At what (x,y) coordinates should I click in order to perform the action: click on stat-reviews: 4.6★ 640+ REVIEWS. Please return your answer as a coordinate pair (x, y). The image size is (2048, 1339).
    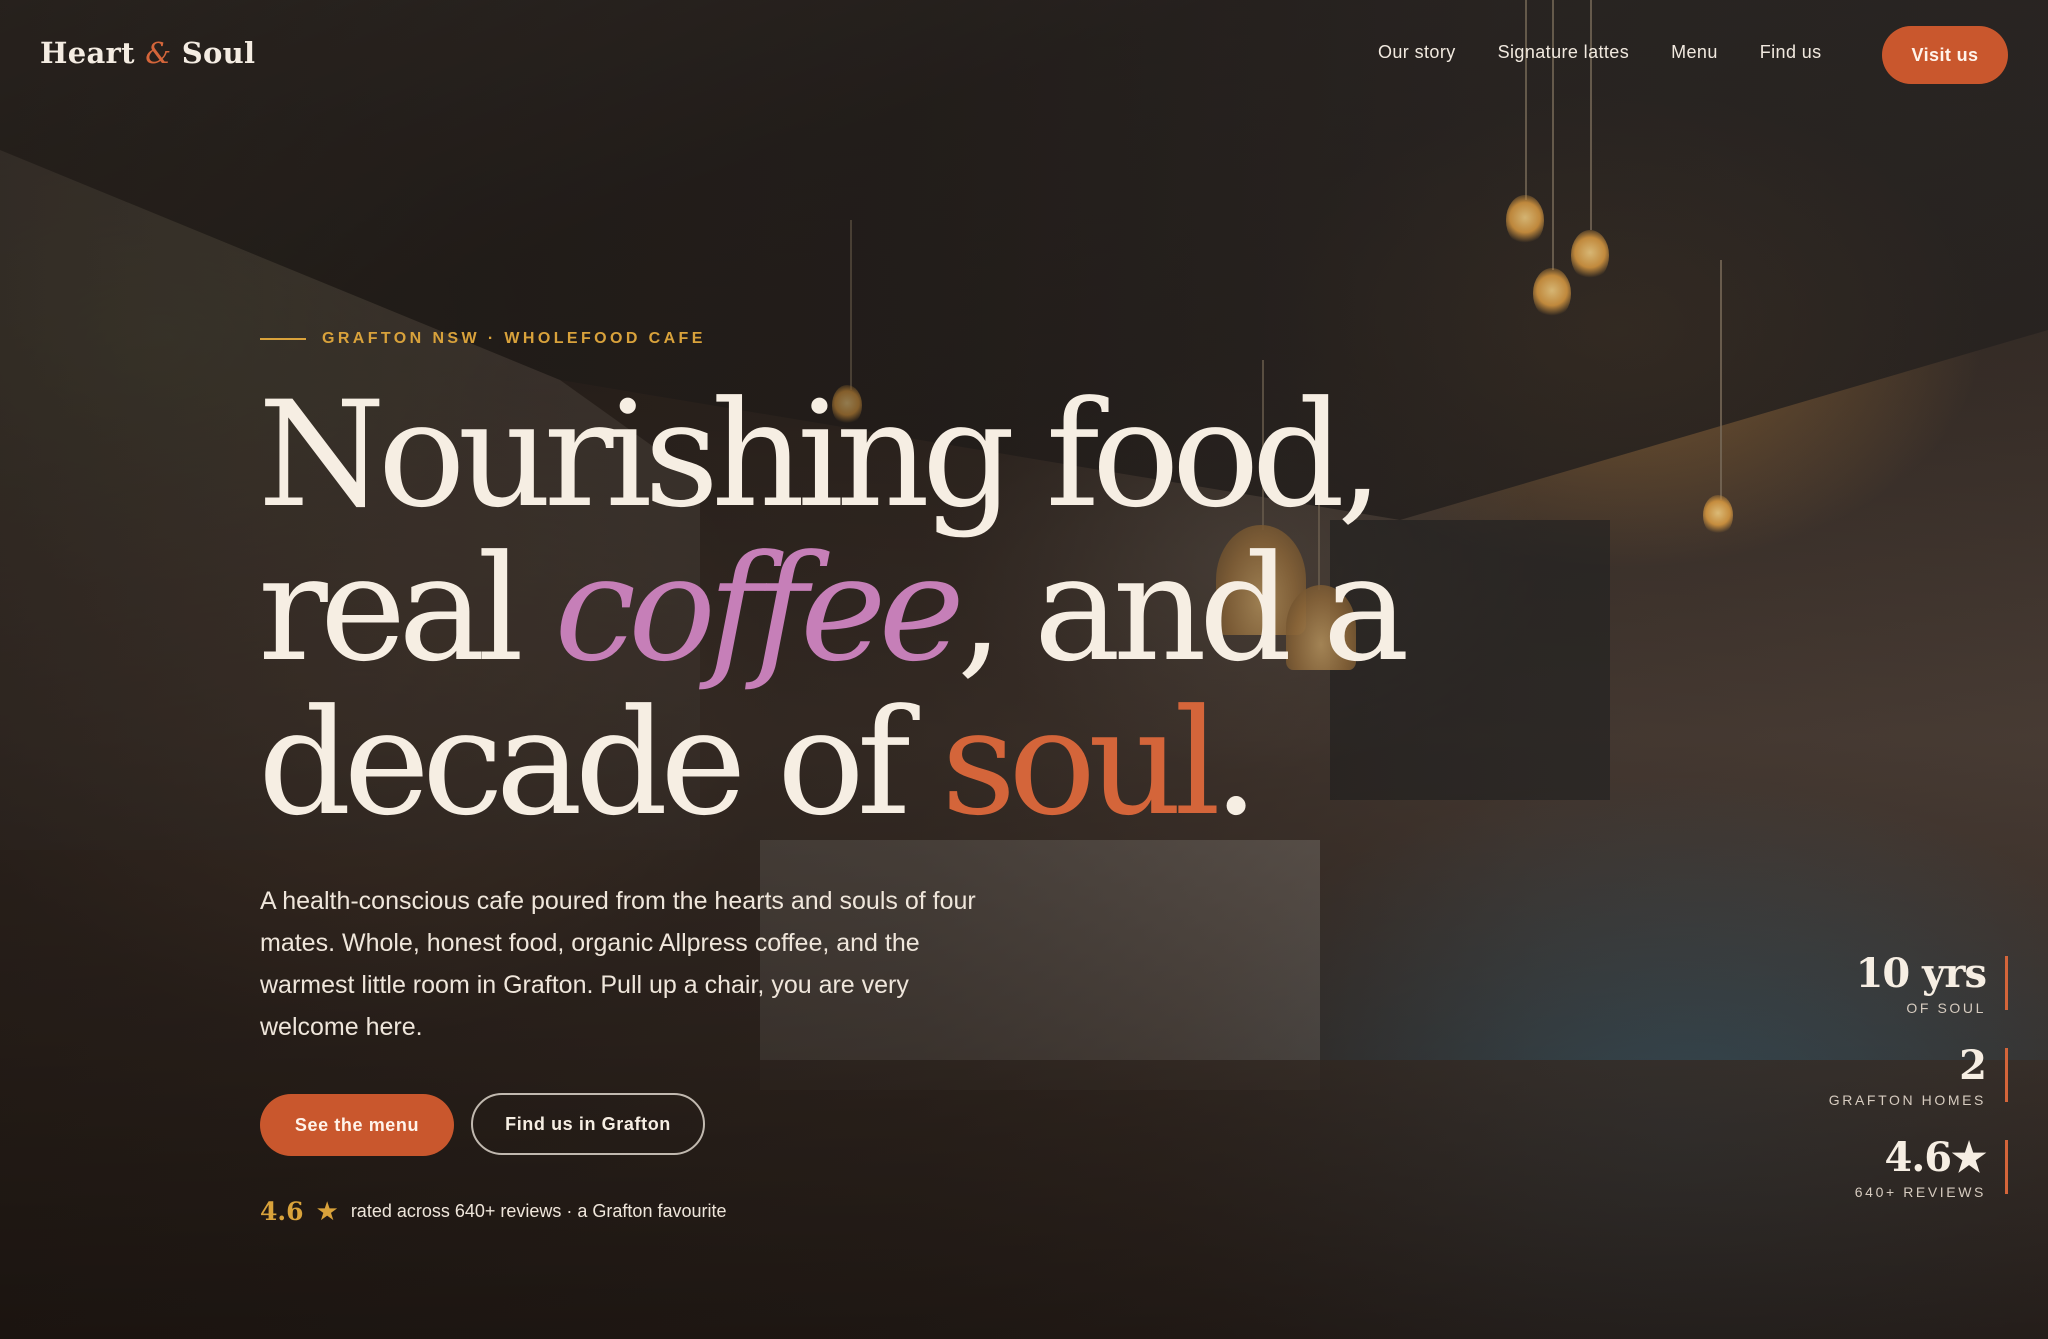
    Looking at the image, I should click on (1919, 1167).